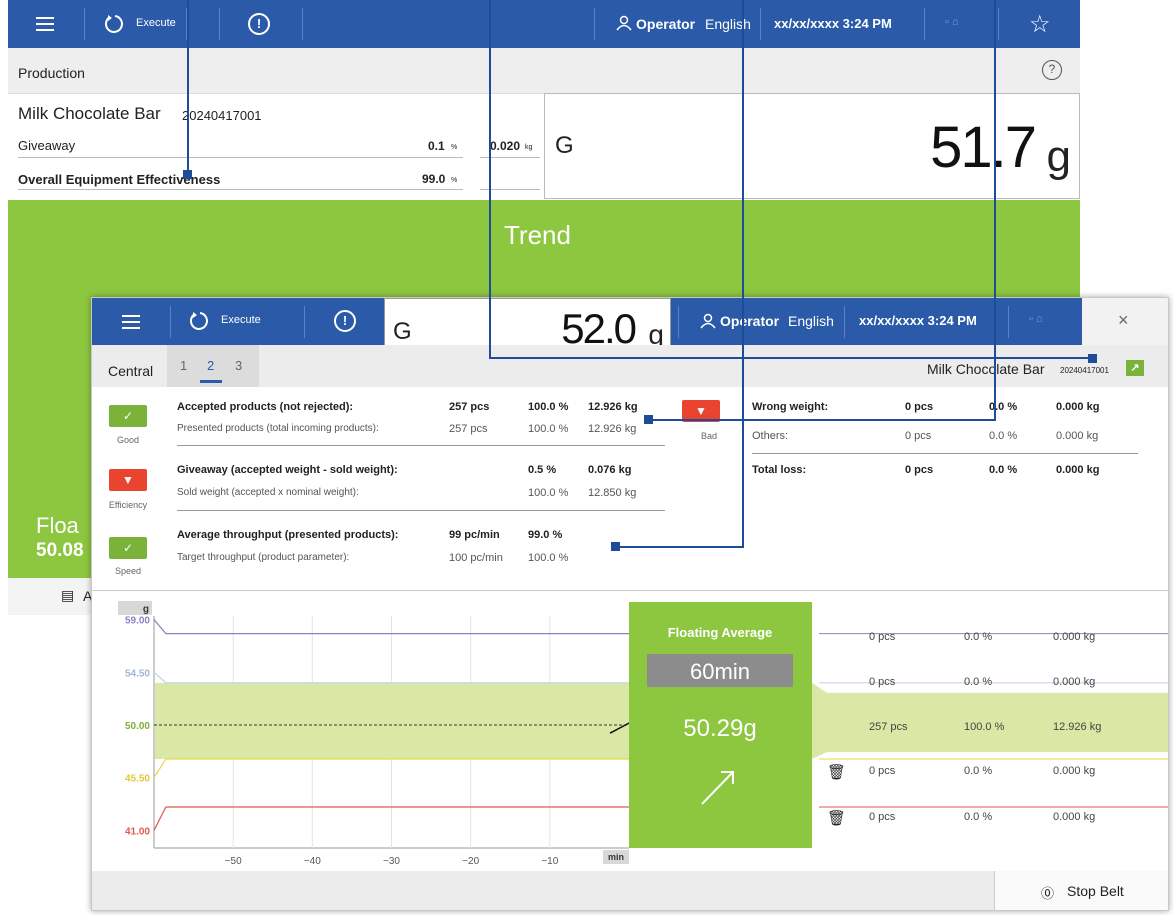 This screenshot has width=1174, height=915. I want to click on close-area: ×, so click(1125, 321).